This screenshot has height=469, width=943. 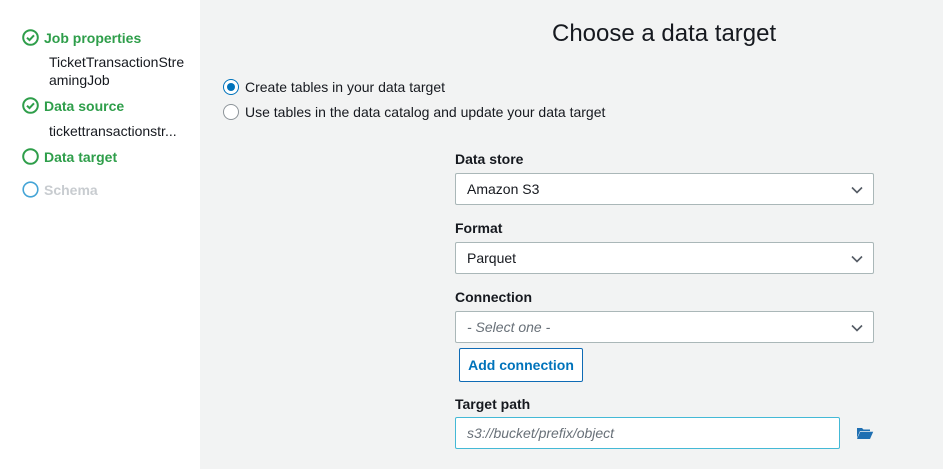 What do you see at coordinates (117, 71) in the screenshot?
I see `job-name-text: TicketTransactionStreamingJob` at bounding box center [117, 71].